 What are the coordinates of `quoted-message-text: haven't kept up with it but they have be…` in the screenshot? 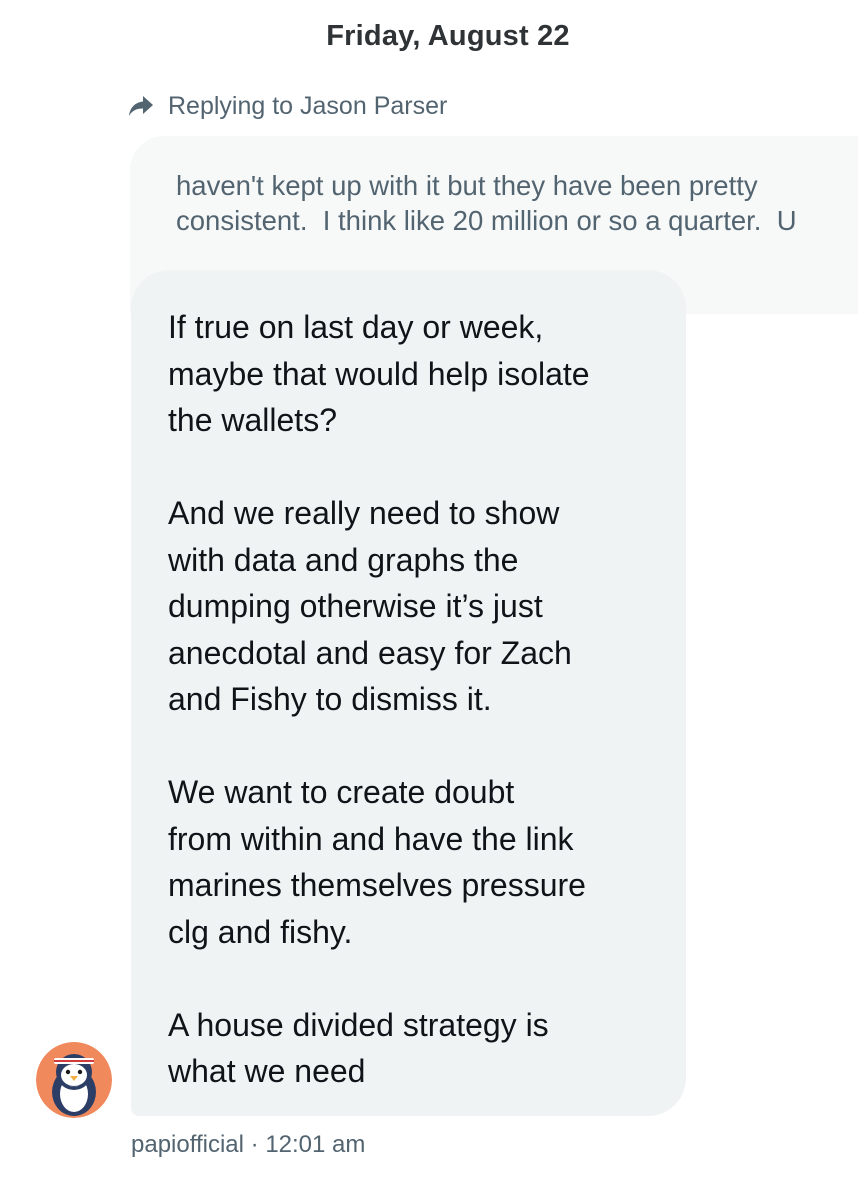 It's located at (486, 203).